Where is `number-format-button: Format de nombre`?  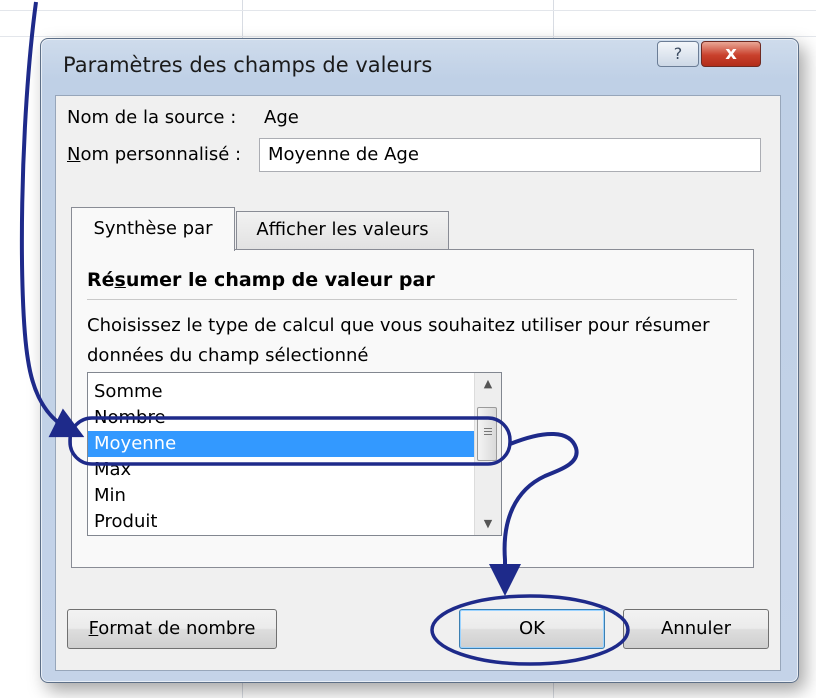 number-format-button: Format de nombre is located at coordinates (172, 629).